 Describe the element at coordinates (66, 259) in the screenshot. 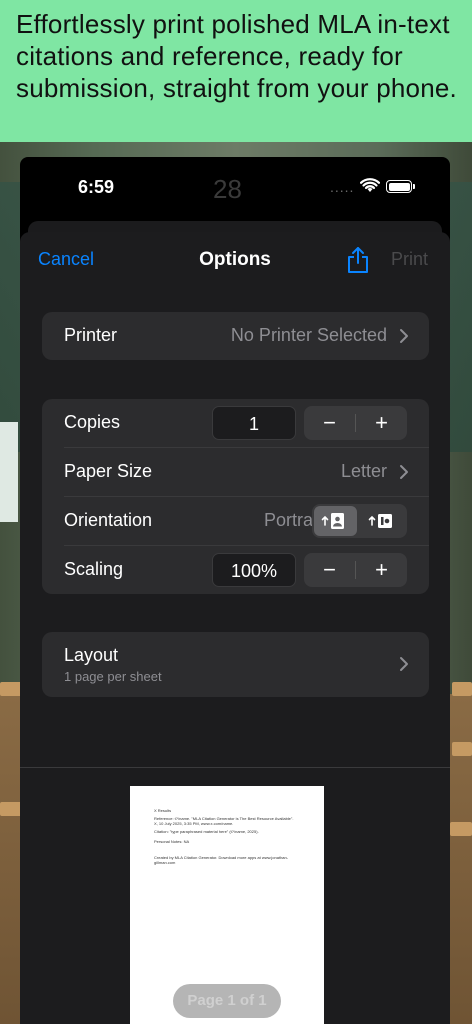

I see `cancel-button: Cancel` at that location.